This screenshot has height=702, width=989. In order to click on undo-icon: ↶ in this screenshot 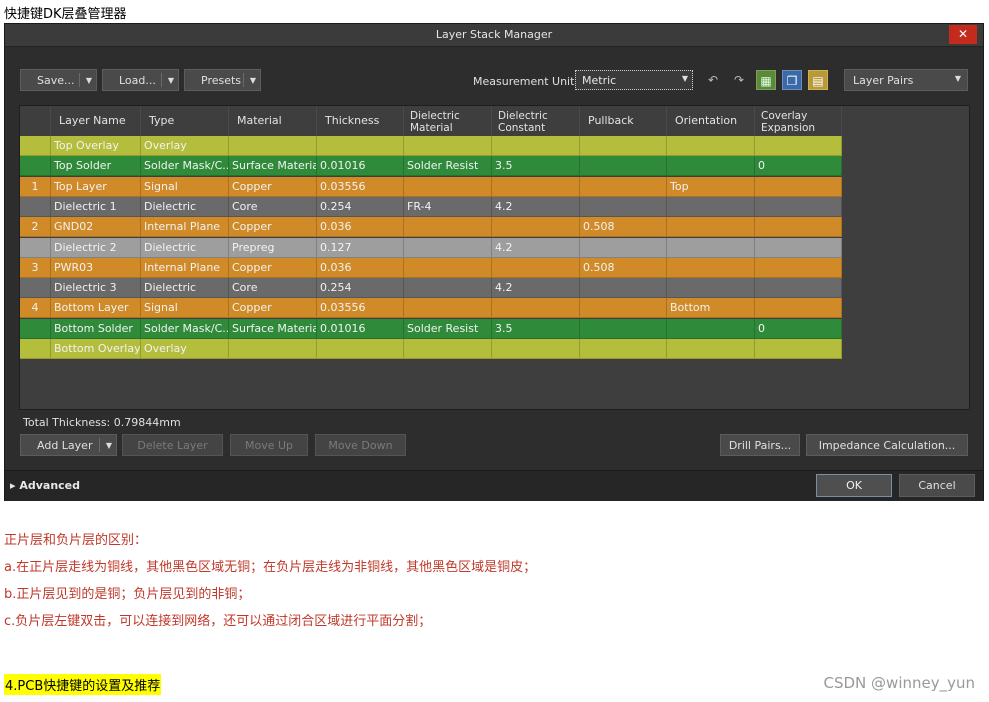, I will do `click(713, 80)`.